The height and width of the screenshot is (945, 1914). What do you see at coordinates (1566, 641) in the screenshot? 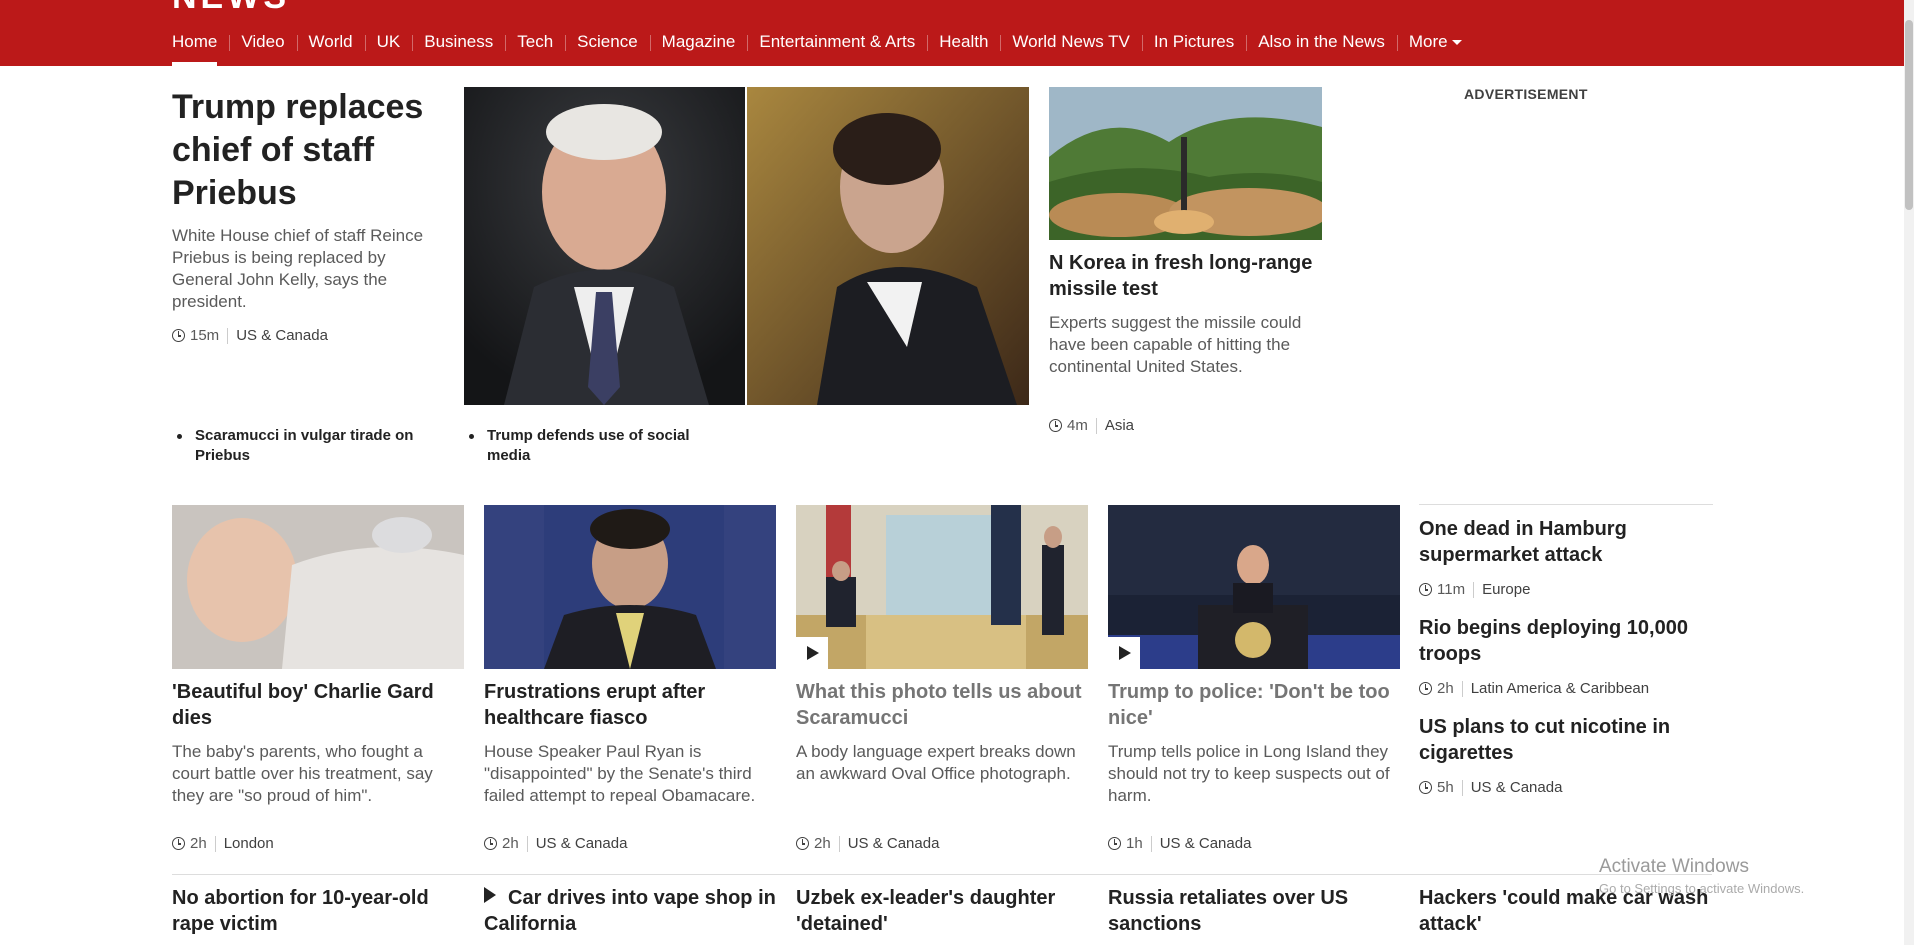
I see `side-headline-rio: Rio begins deploying 10,000 troops` at bounding box center [1566, 641].